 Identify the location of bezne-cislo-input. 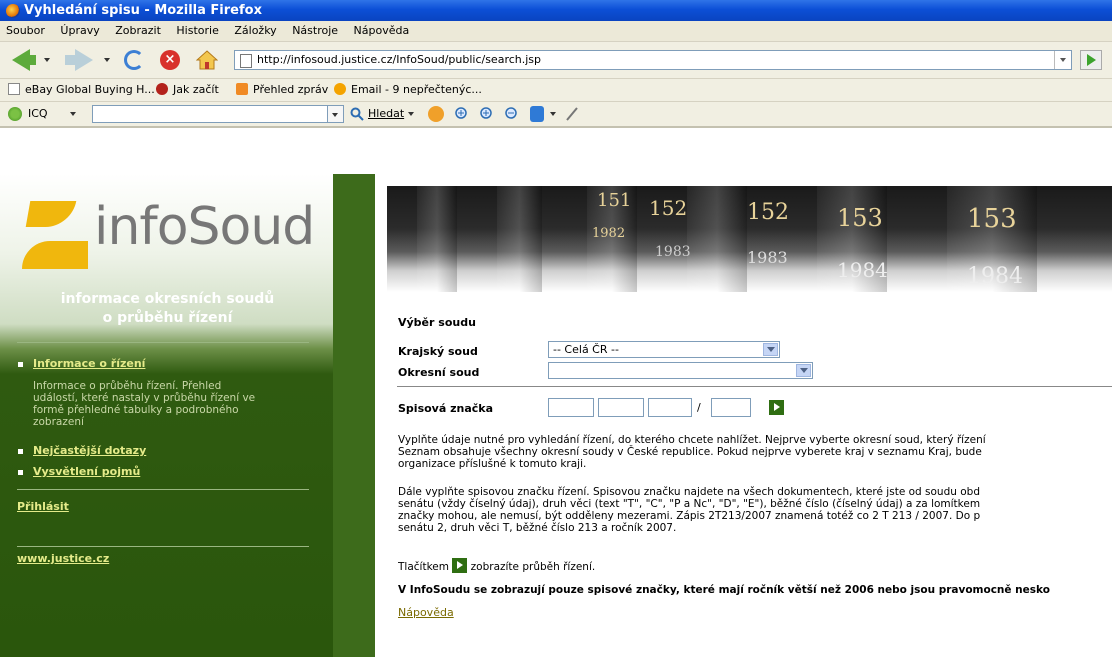
(670, 407).